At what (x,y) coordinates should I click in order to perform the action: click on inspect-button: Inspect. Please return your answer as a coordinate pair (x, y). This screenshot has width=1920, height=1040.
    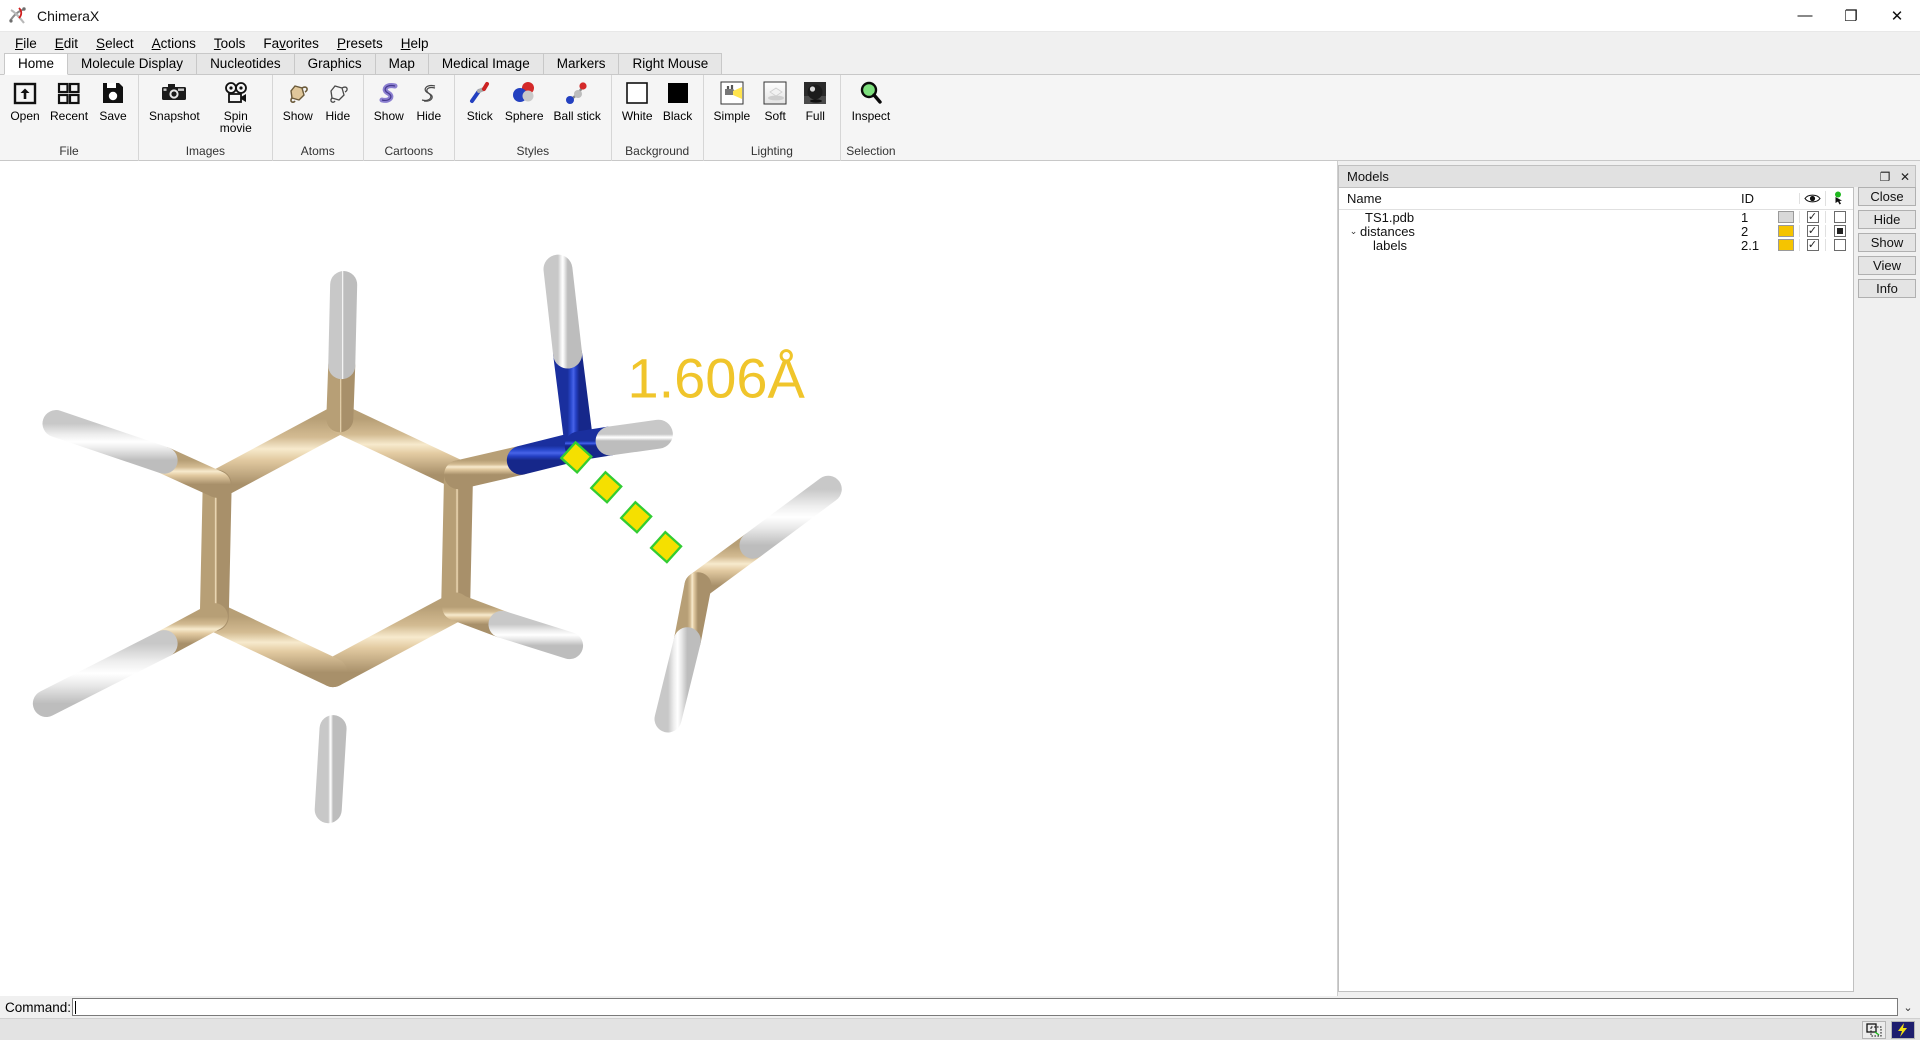
    Looking at the image, I should click on (871, 100).